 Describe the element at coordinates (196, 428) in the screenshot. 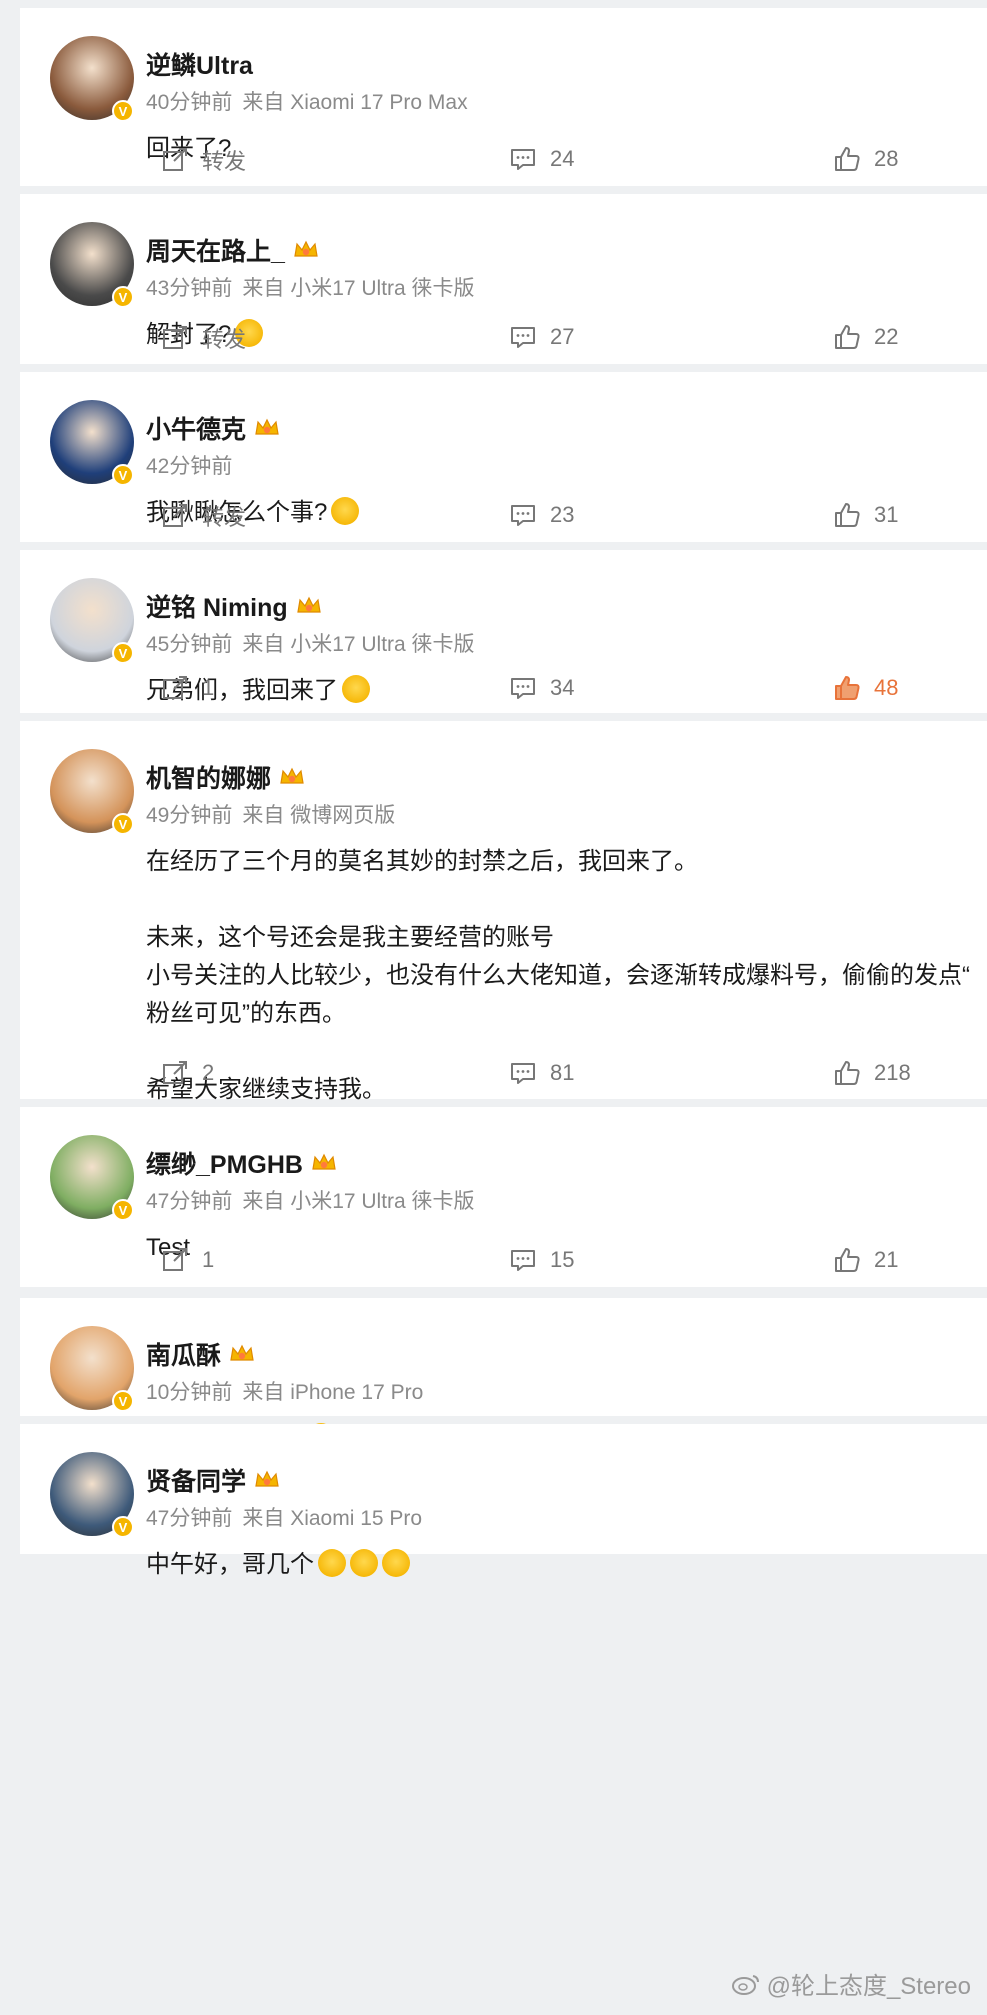

I see `username-text: 小牛德克` at that location.